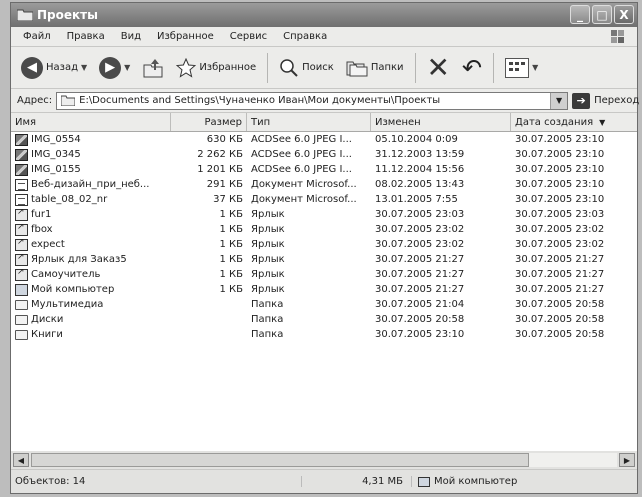  What do you see at coordinates (91, 334) in the screenshot?
I see `file-name-cell: Книги` at bounding box center [91, 334].